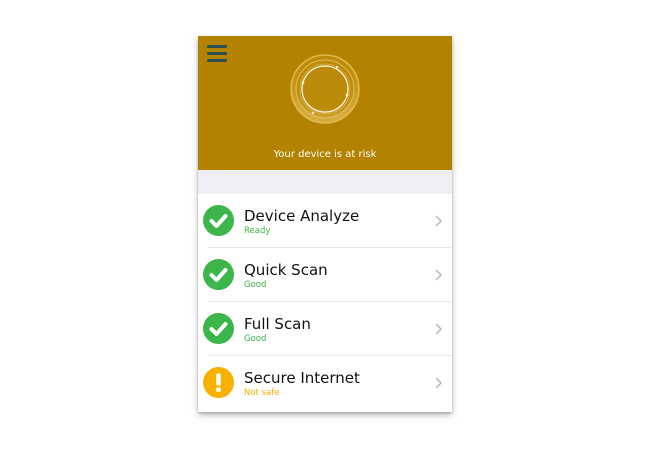  I want to click on list-item-full-scan: Full Scan Good, so click(325, 329).